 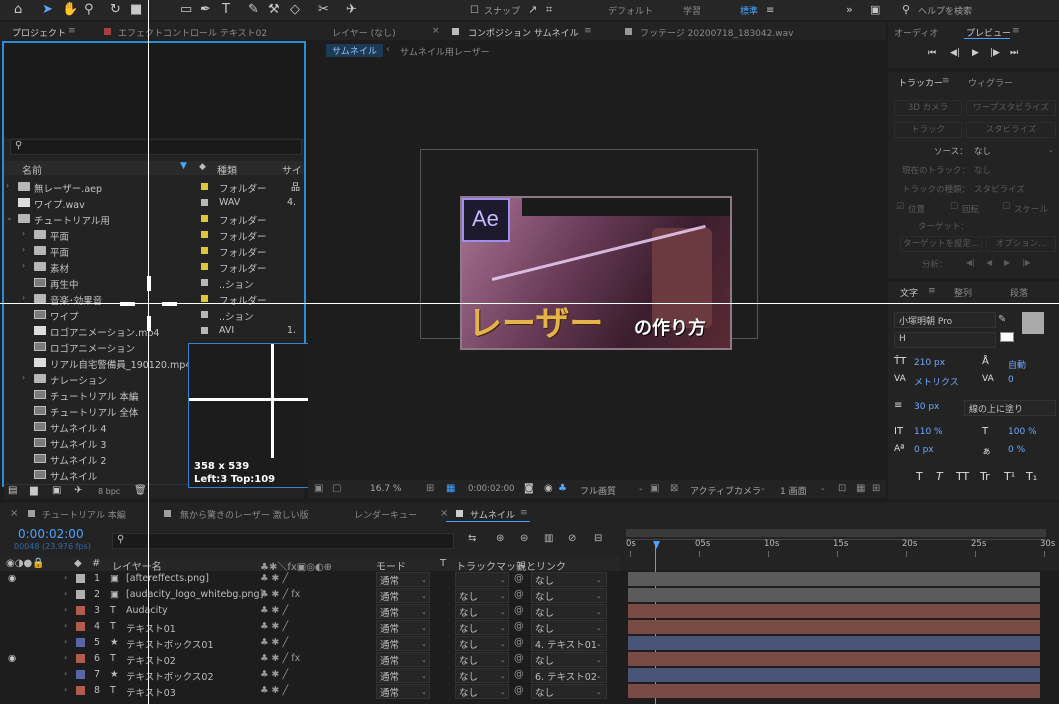 What do you see at coordinates (939, 476) in the screenshot?
I see `faux-italic-button: T` at bounding box center [939, 476].